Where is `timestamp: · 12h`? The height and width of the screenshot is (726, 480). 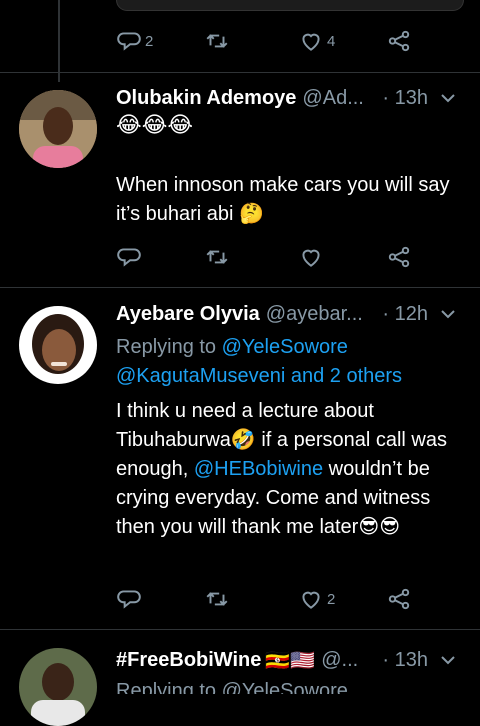
timestamp: · 12h is located at coordinates (405, 314).